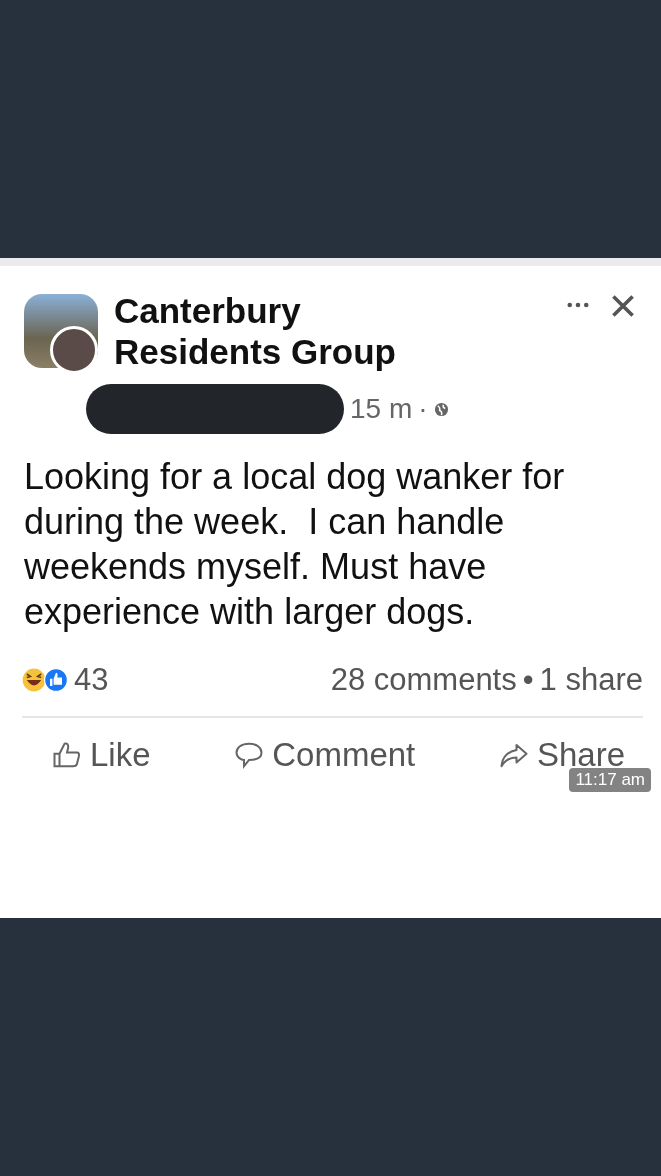  I want to click on post-time: 15 m, so click(381, 409).